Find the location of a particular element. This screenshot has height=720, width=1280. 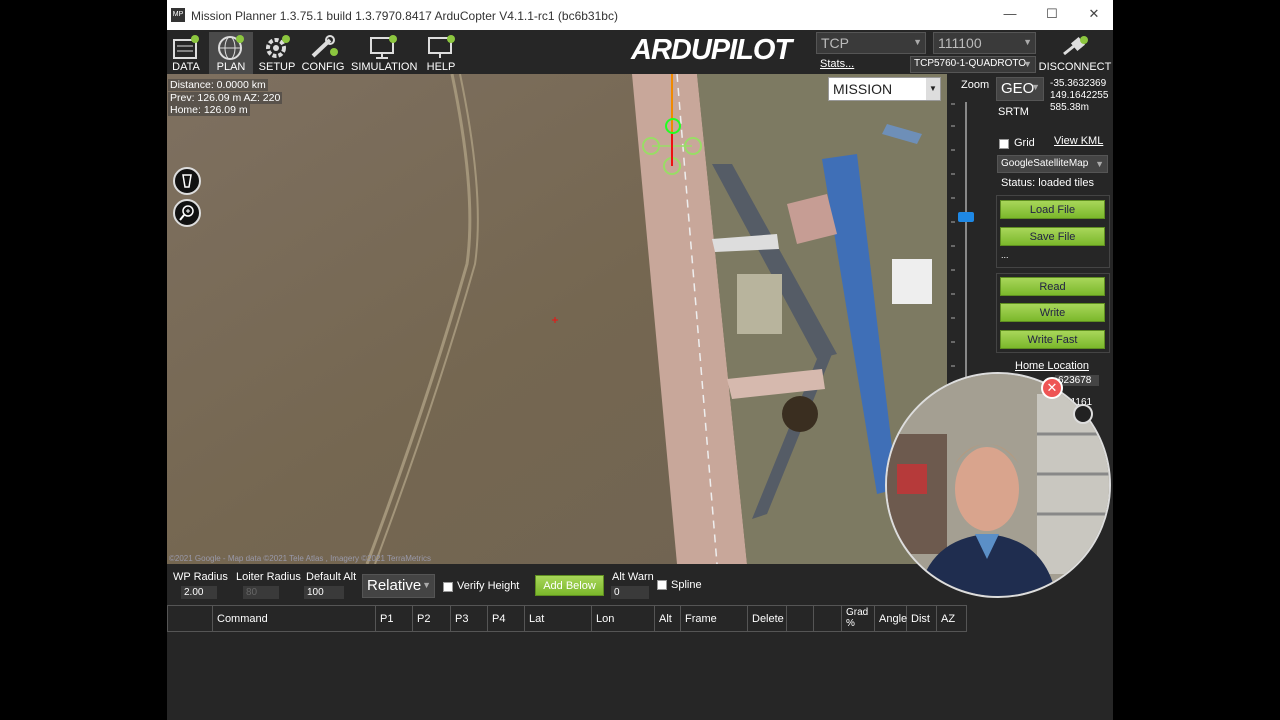

cursor-lat: -35.3632369 is located at coordinates (1078, 83).